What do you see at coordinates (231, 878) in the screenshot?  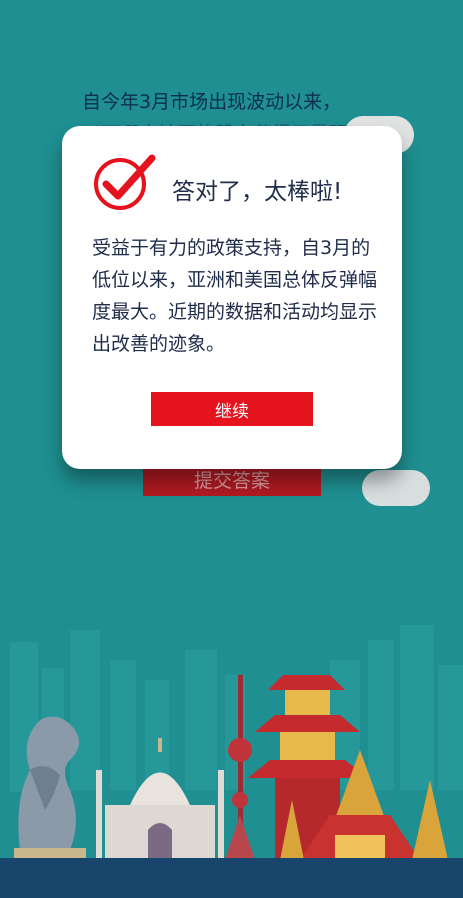 I see `ground-strip` at bounding box center [231, 878].